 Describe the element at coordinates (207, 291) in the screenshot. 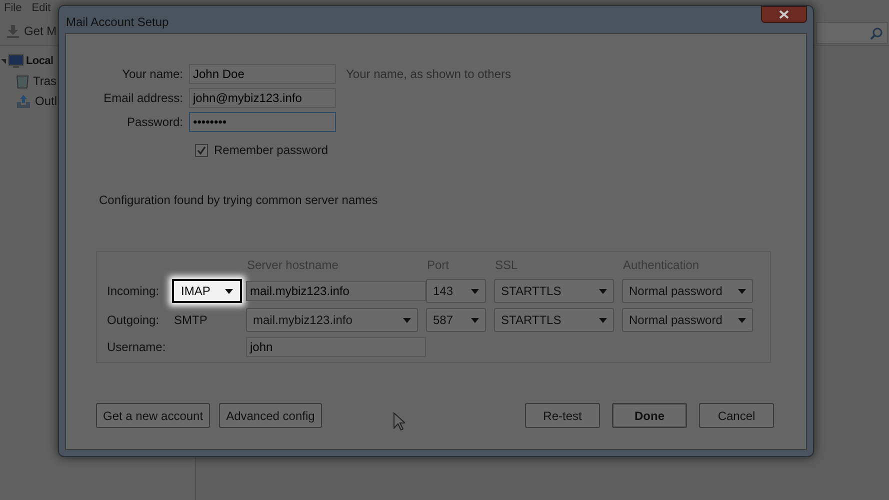

I see `dropdown: IMAP` at that location.